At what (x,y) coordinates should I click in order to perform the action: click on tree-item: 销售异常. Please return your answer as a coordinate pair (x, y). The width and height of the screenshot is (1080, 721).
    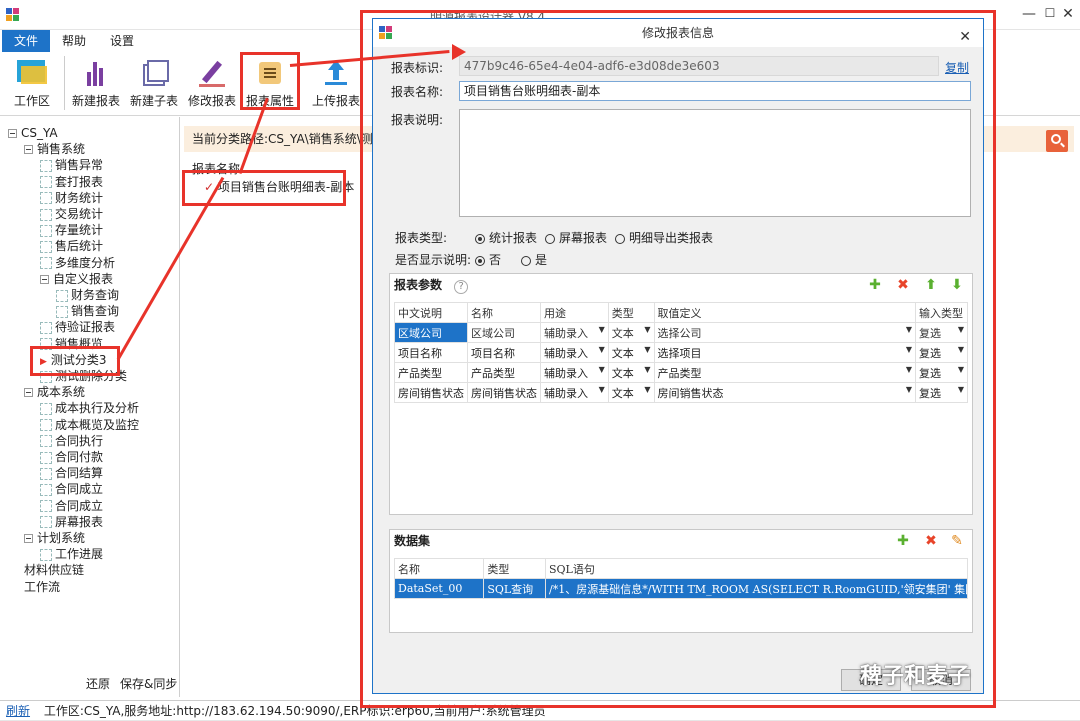
    Looking at the image, I should click on (71, 165).